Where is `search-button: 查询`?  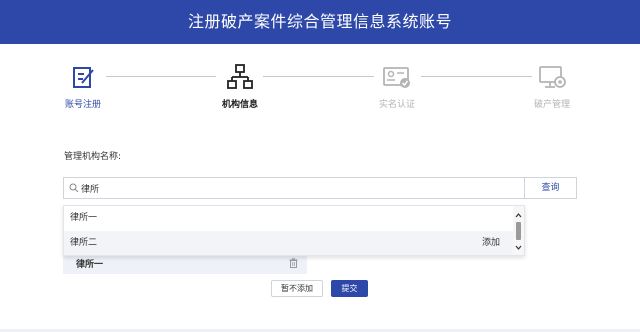 search-button: 查询 is located at coordinates (550, 188).